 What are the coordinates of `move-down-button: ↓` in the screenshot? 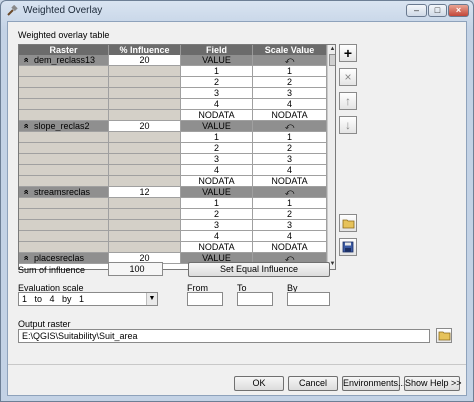 It's located at (348, 125).